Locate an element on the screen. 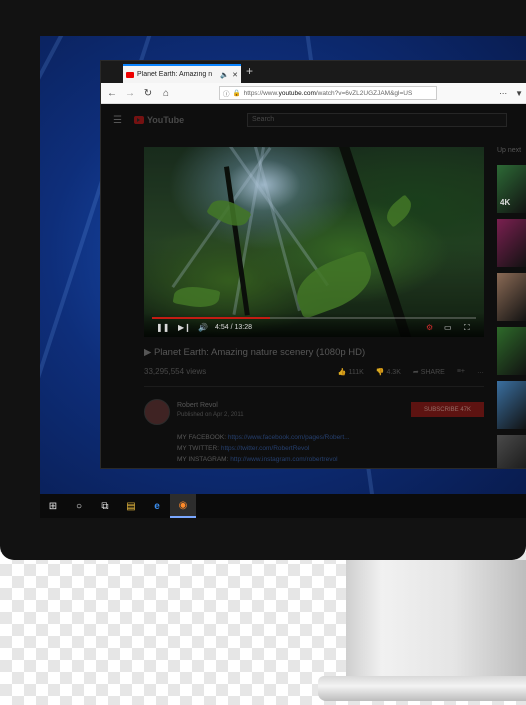 The image size is (526, 705). subscribe-button: SUBSCRIBE 47K is located at coordinates (447, 409).